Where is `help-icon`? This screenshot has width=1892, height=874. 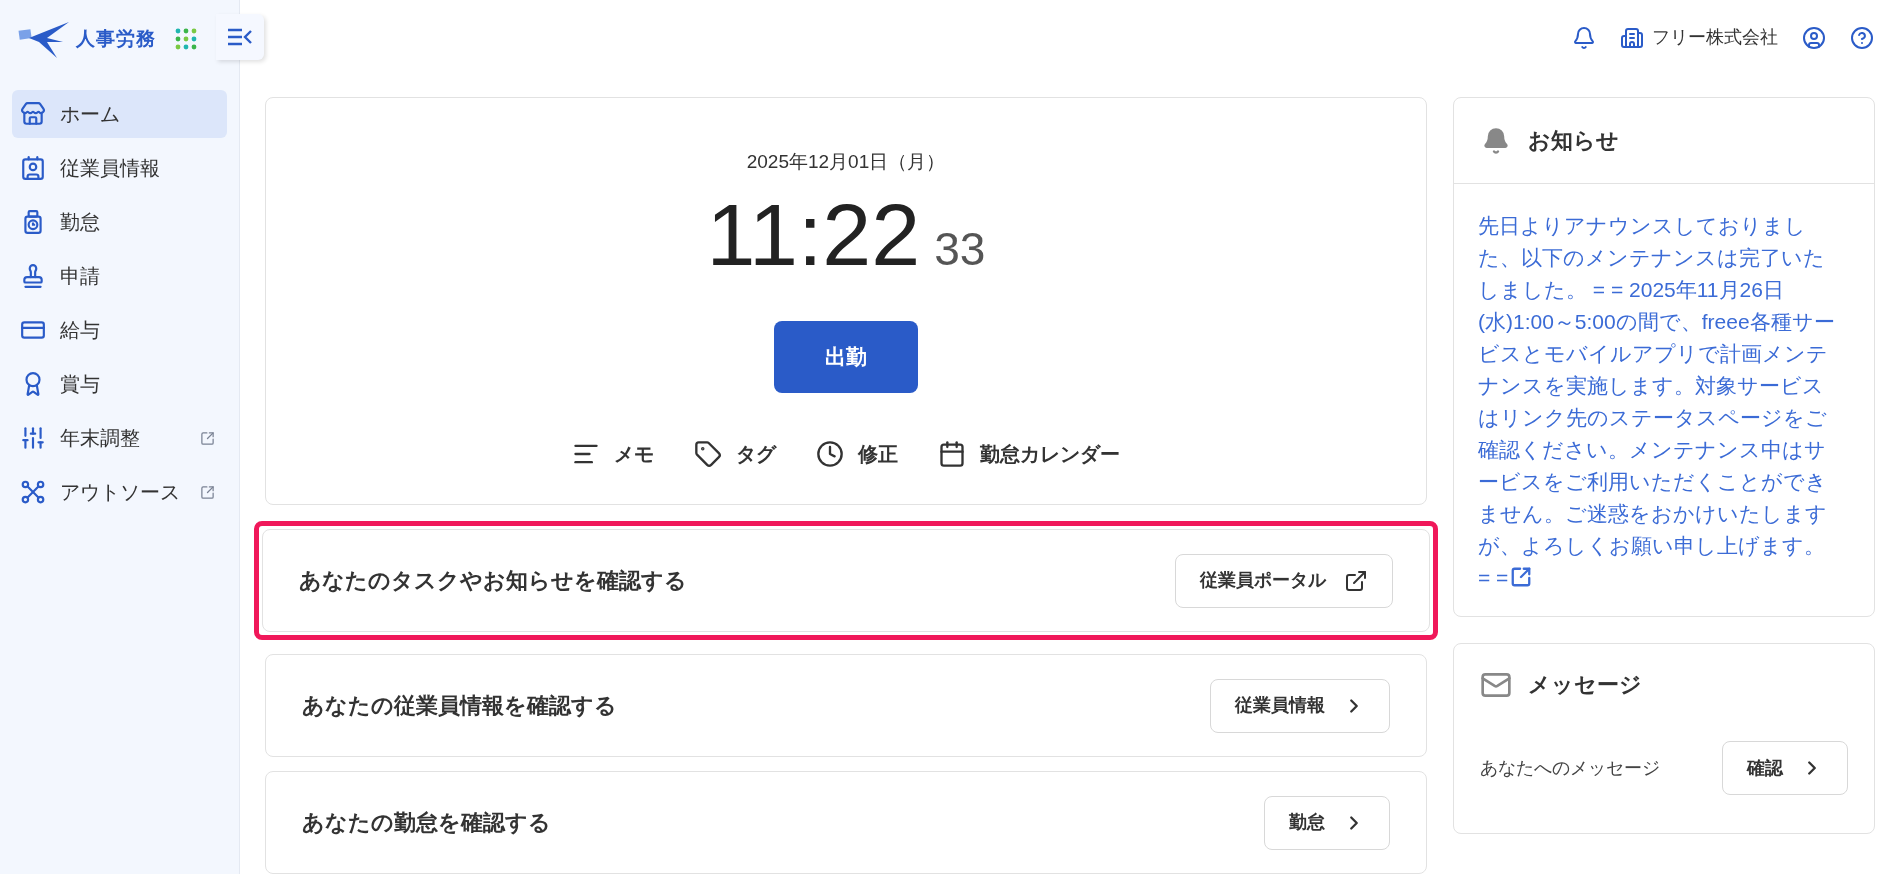 help-icon is located at coordinates (1862, 37).